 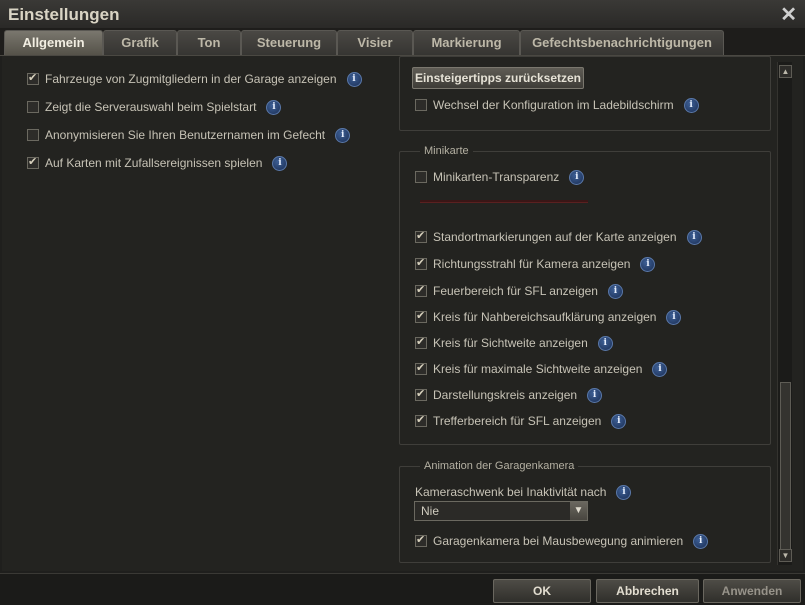 I want to click on option-label: Darstellungskreis anzeigen, so click(x=505, y=395).